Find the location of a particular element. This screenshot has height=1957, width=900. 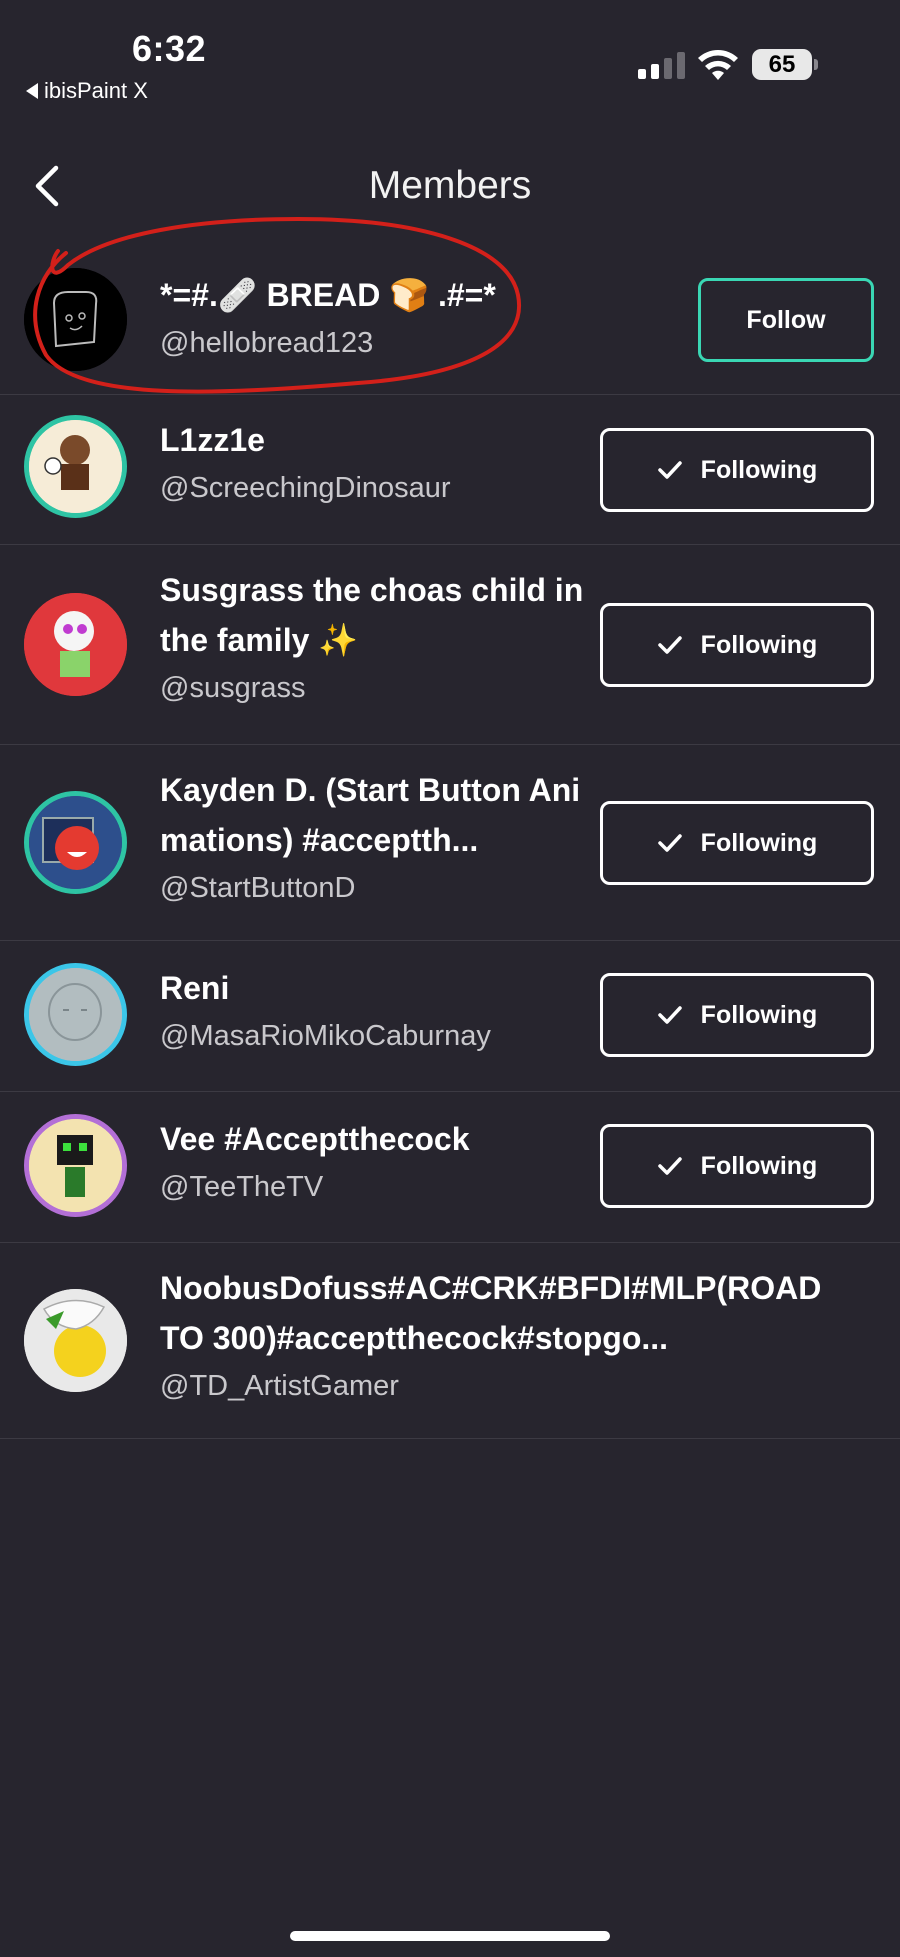

follow-button-label: Follow is located at coordinates (786, 319).